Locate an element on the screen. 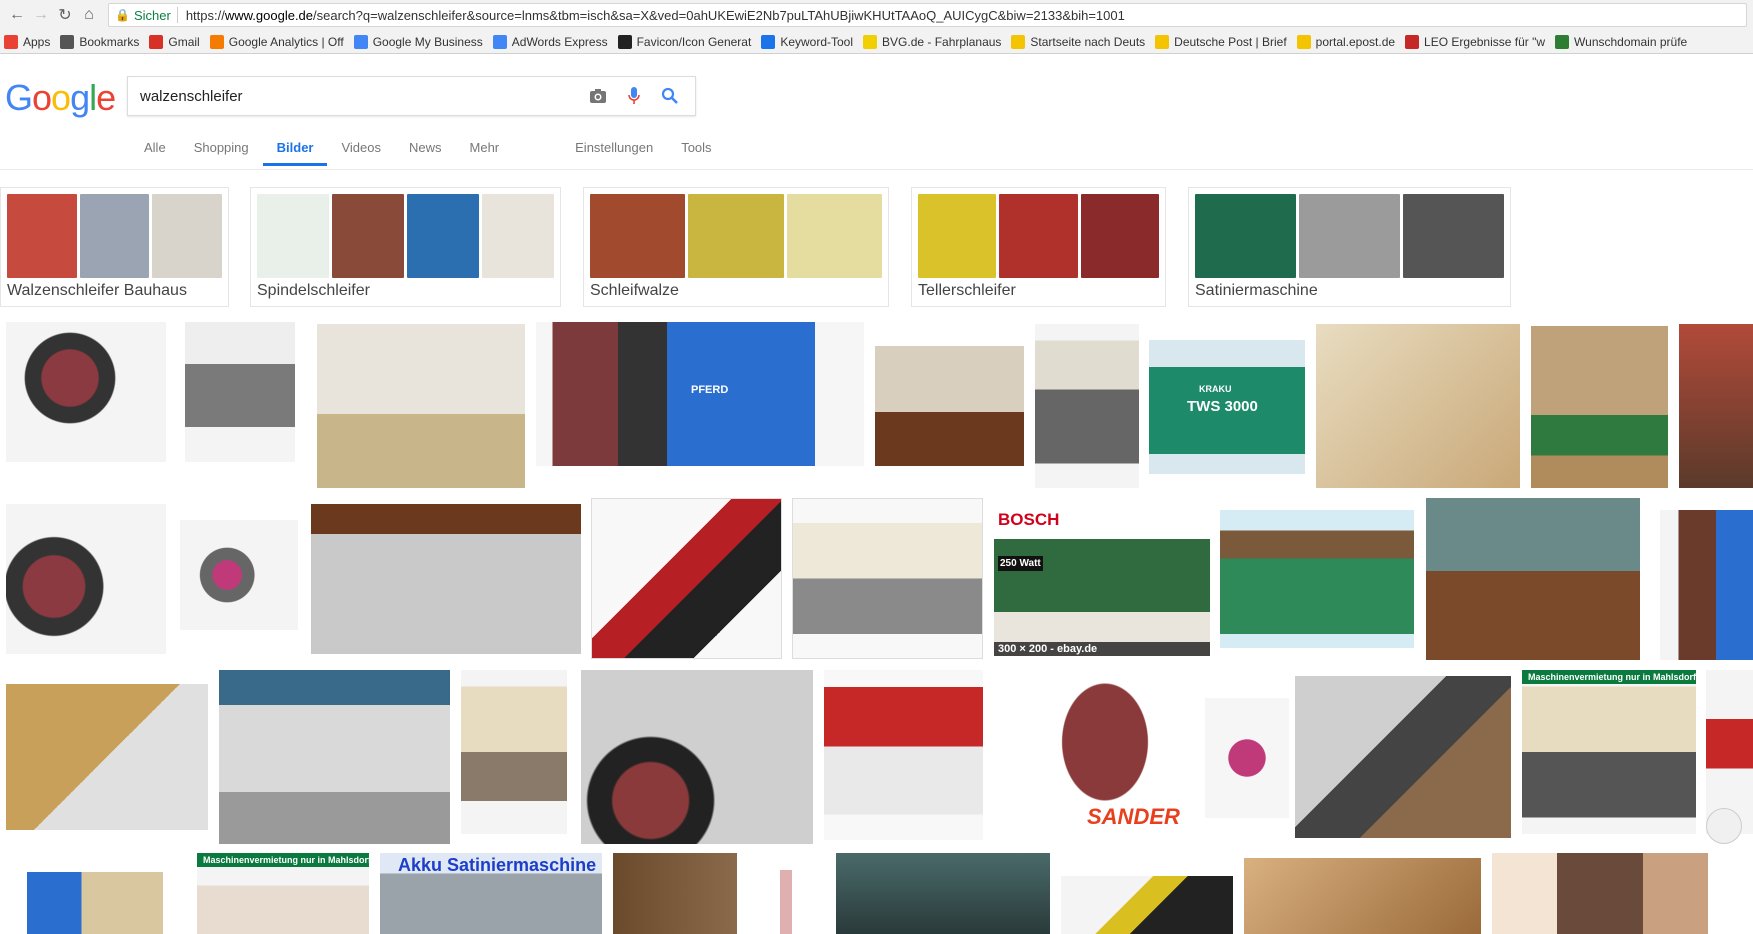 The width and height of the screenshot is (1753, 934). tab-tools: Tools is located at coordinates (696, 148).